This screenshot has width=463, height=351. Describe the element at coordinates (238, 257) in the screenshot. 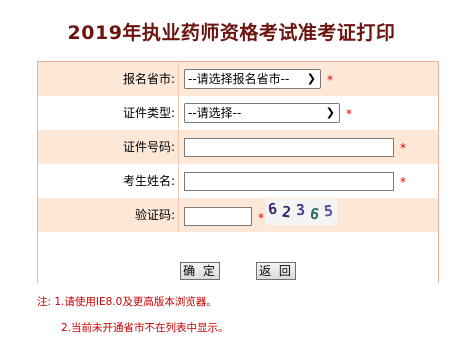

I see `form-footer-row` at that location.